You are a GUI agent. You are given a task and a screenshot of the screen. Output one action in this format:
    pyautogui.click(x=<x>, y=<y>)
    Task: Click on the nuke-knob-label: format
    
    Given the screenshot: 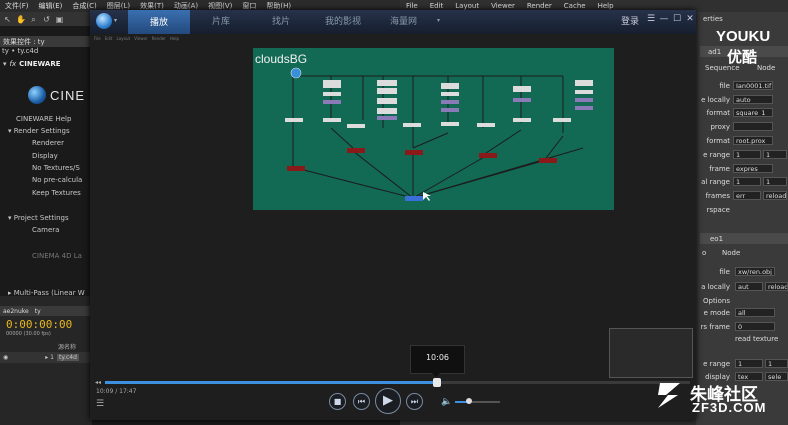 What is the action you would take?
    pyautogui.click(x=718, y=113)
    